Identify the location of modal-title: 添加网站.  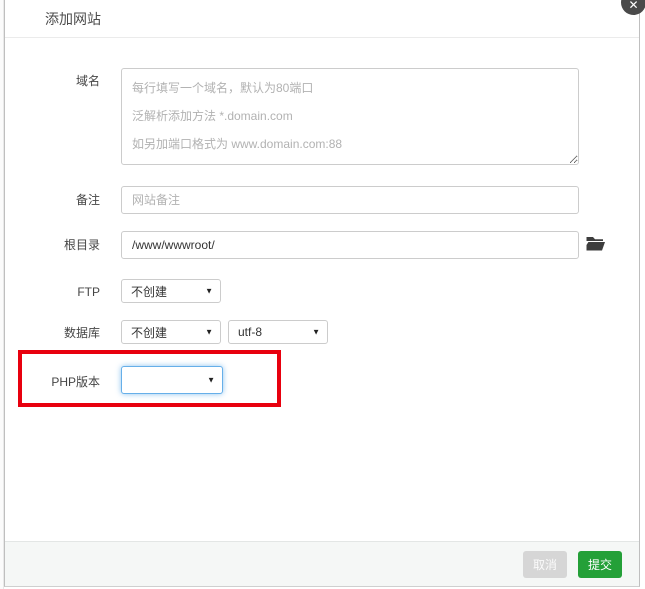
(73, 18).